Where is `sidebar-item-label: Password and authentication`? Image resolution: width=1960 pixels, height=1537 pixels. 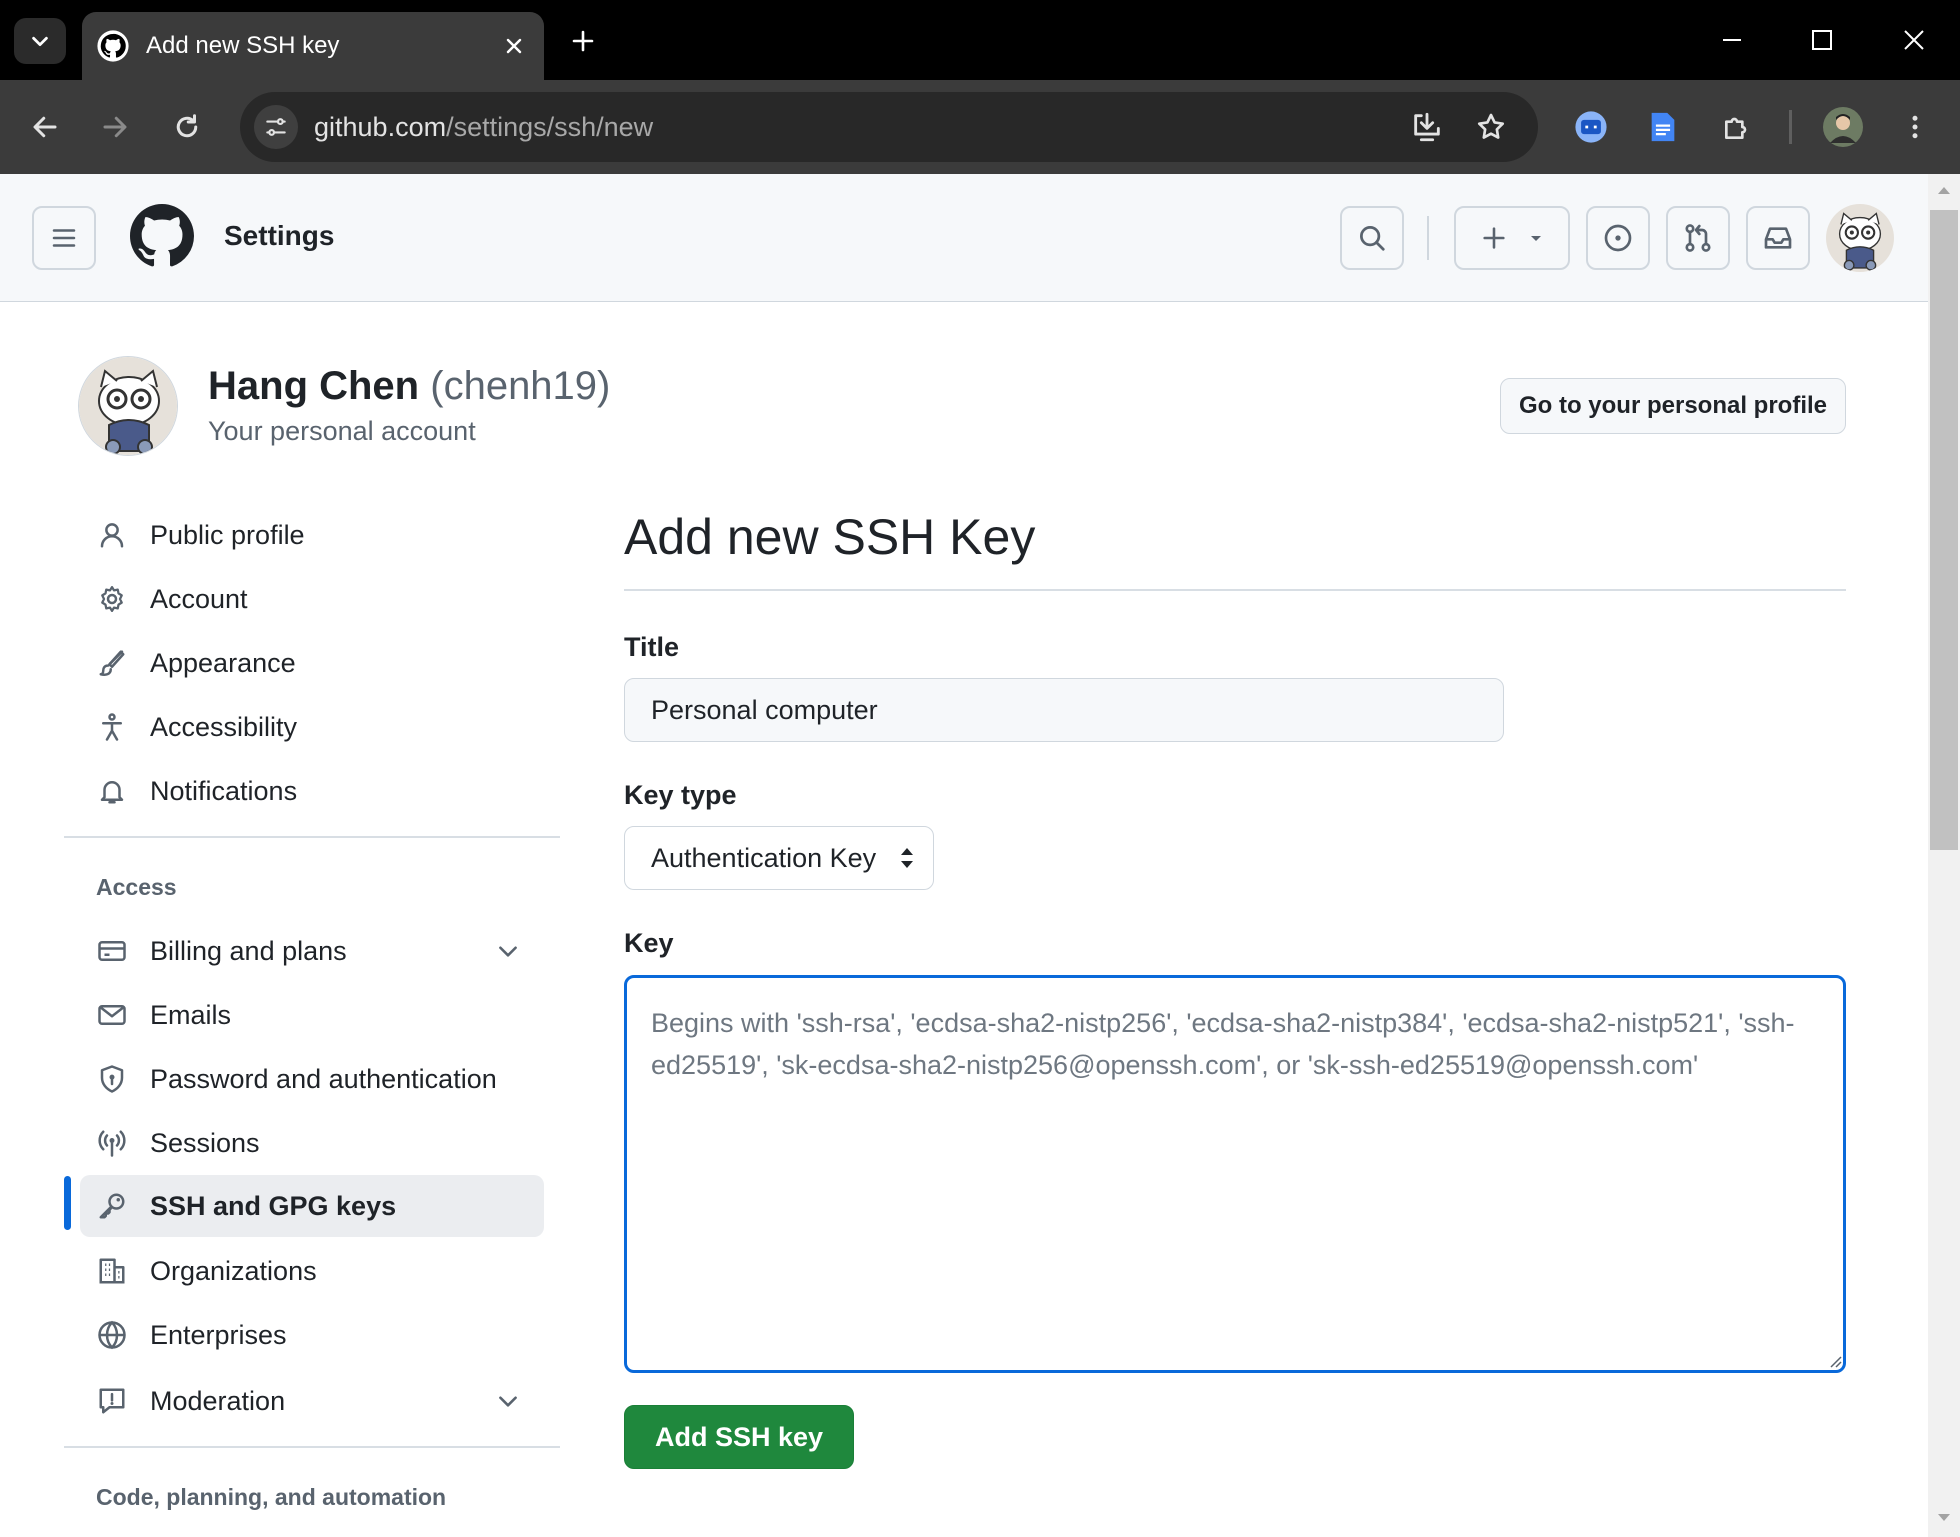 sidebar-item-label: Password and authentication is located at coordinates (323, 1078).